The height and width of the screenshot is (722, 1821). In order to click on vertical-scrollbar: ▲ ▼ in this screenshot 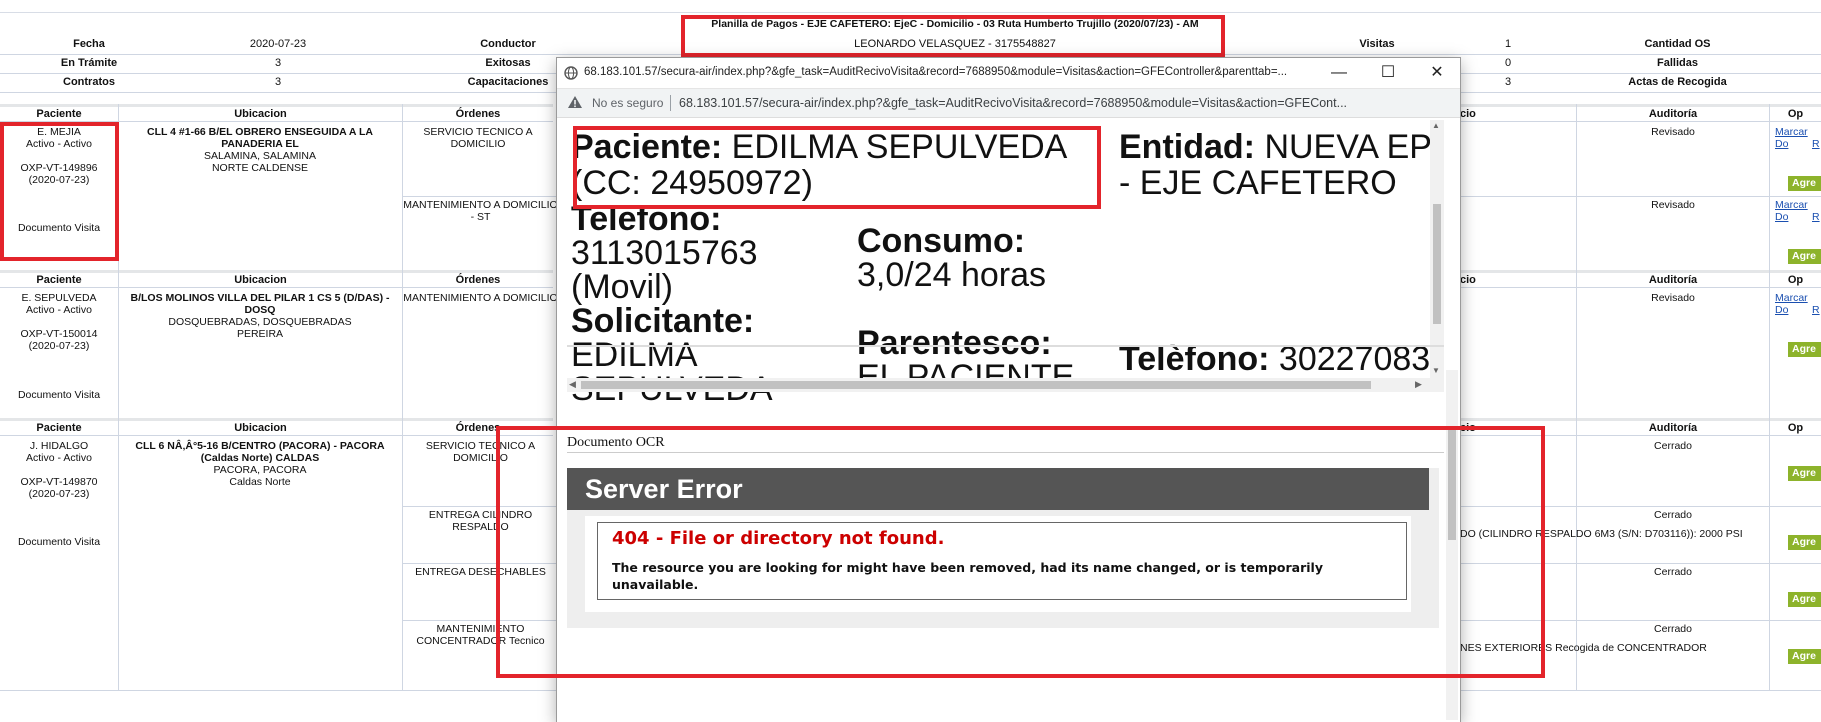, I will do `click(1437, 249)`.